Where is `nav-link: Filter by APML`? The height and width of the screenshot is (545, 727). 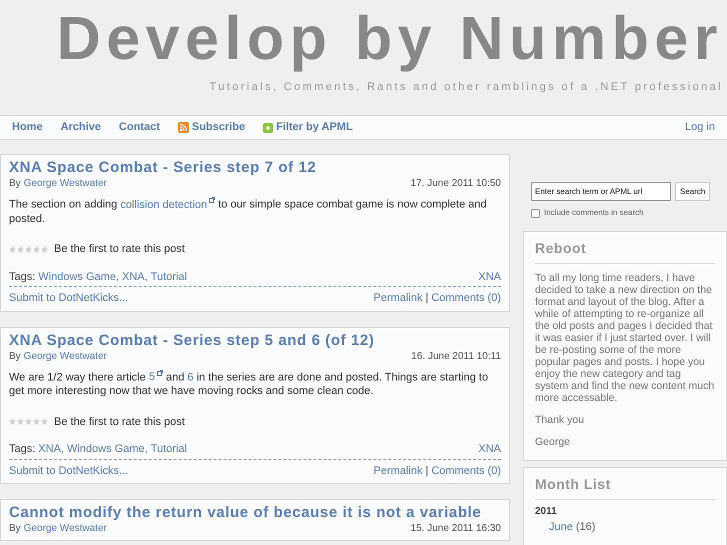
nav-link: Filter by APML is located at coordinates (308, 127).